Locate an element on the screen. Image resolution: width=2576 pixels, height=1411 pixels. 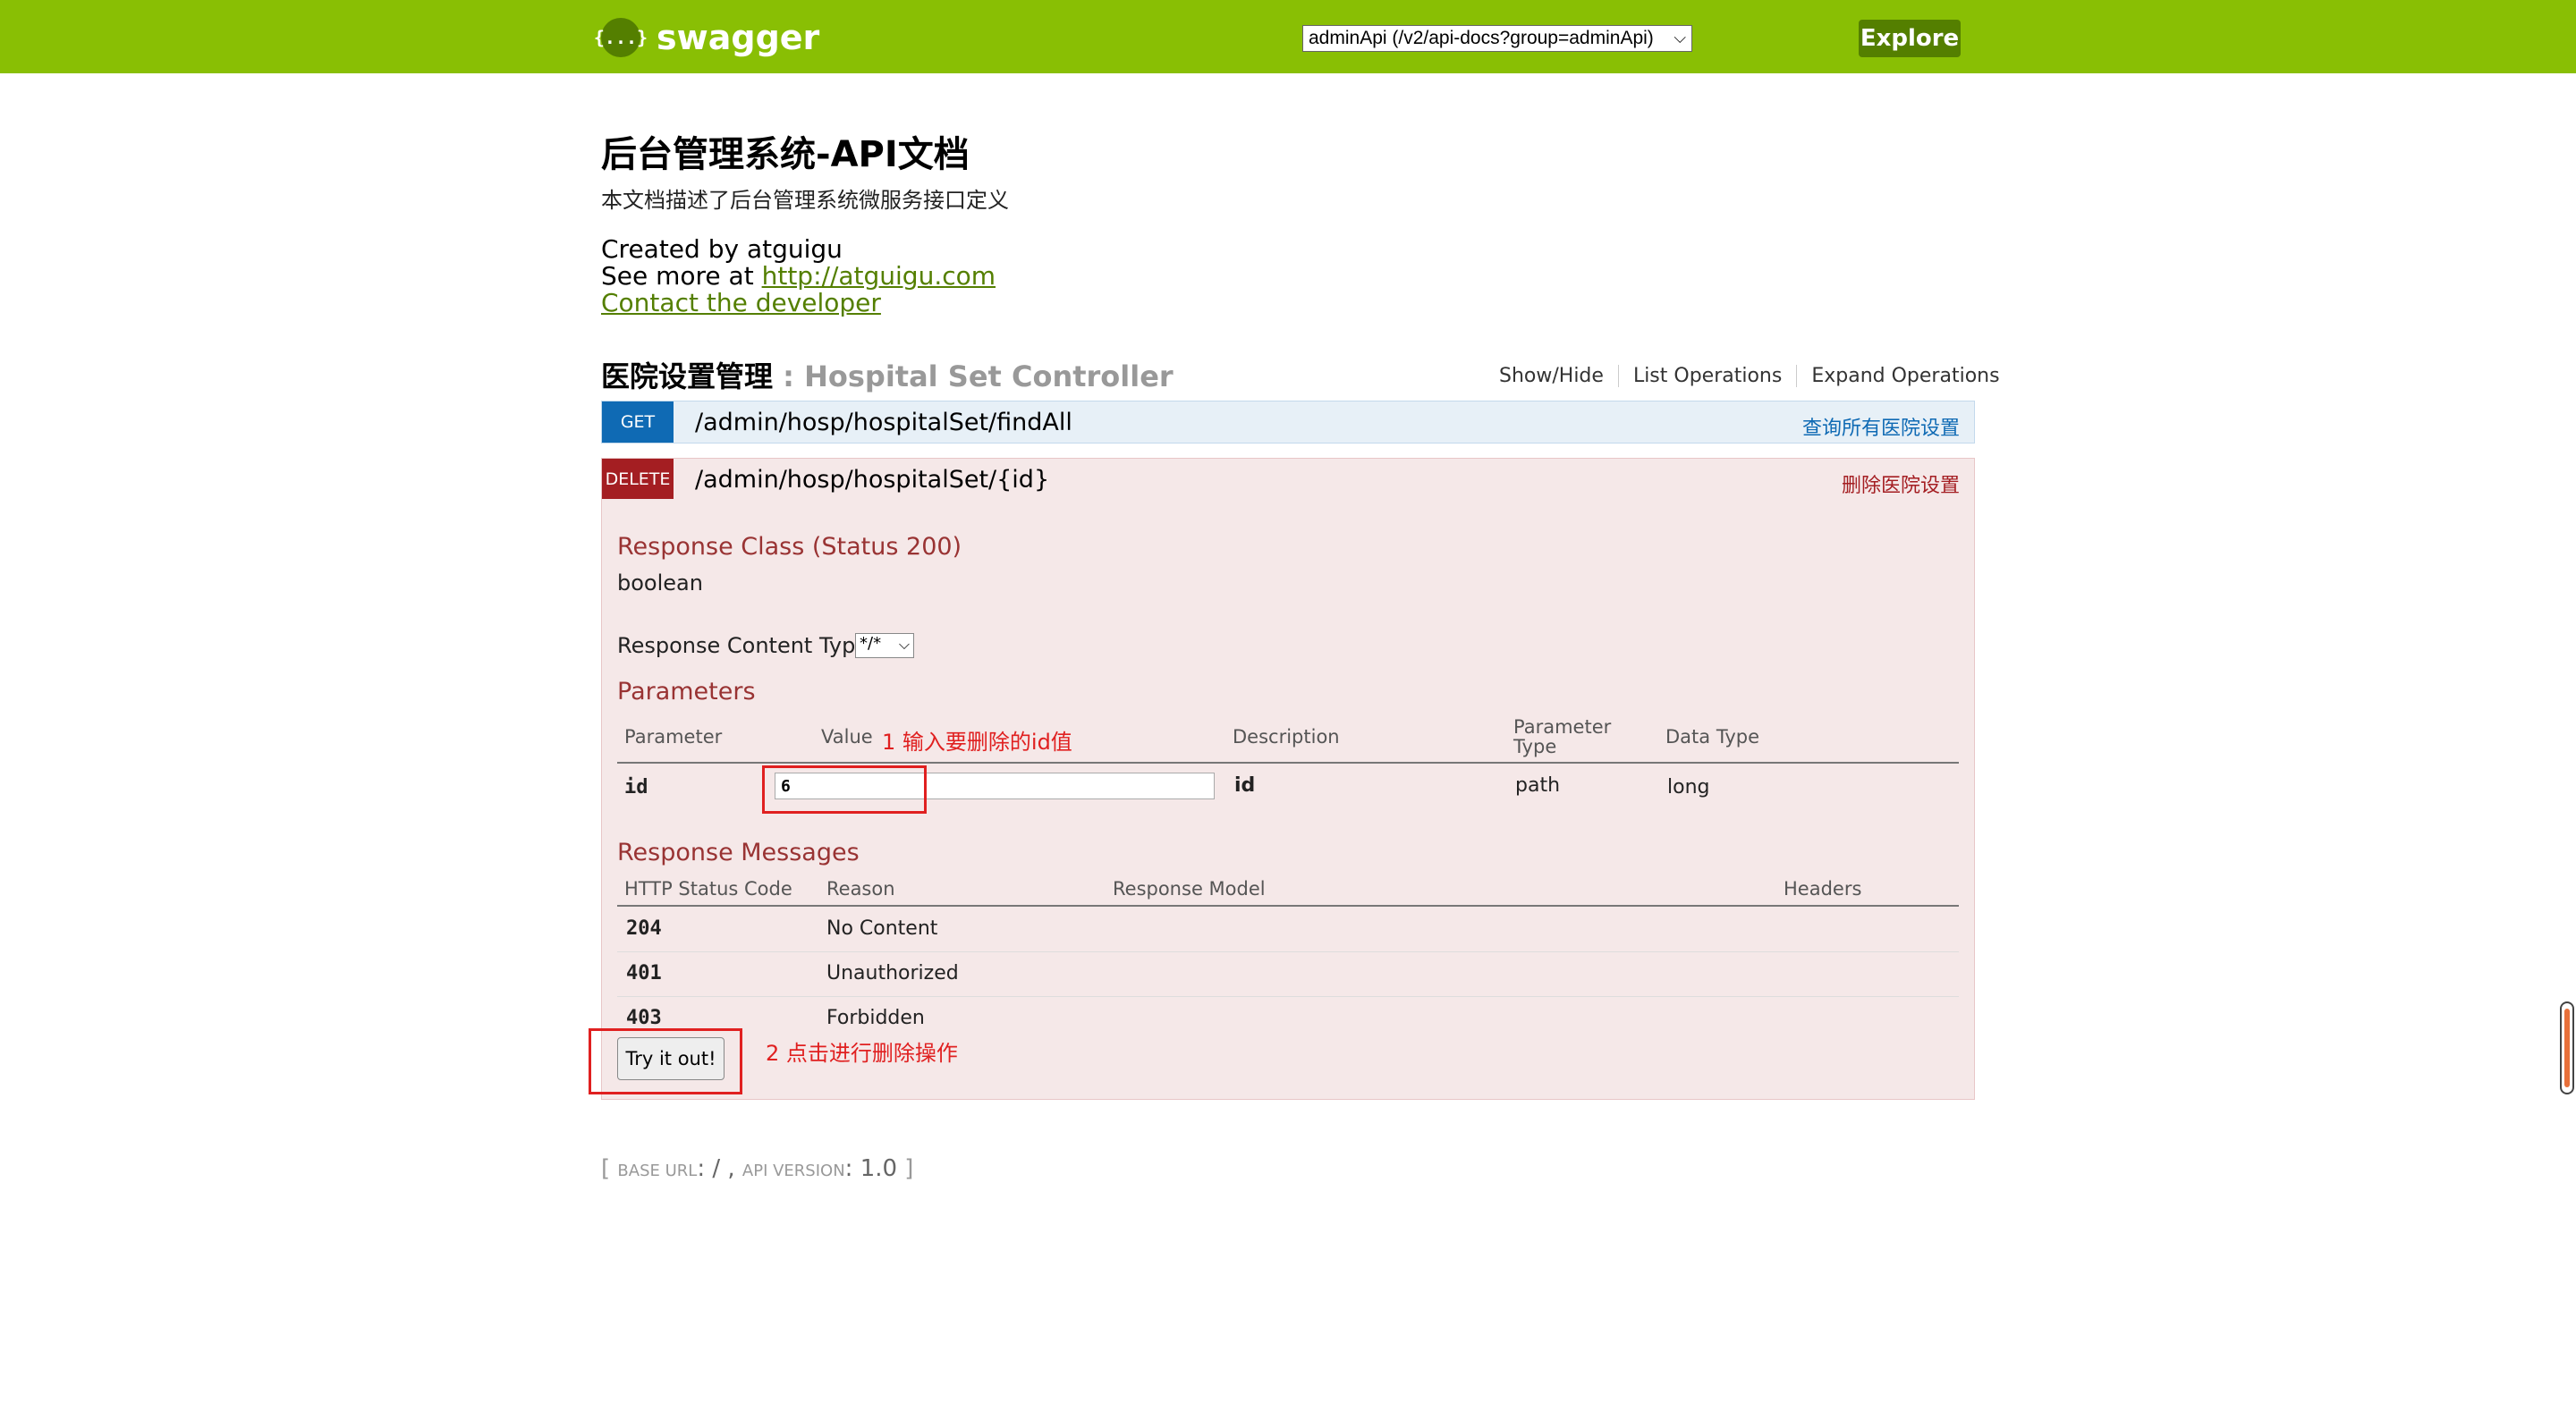
http-method-badge: GET is located at coordinates (638, 422).